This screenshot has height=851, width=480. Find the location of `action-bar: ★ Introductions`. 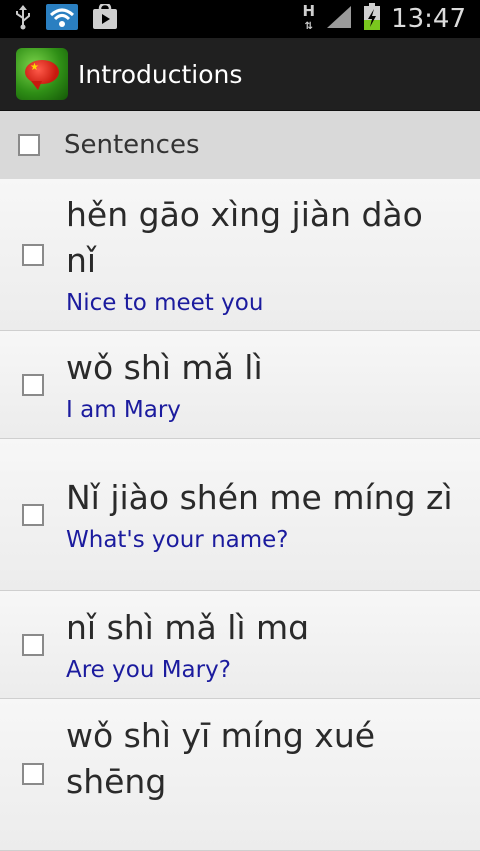

action-bar: ★ Introductions is located at coordinates (240, 74).